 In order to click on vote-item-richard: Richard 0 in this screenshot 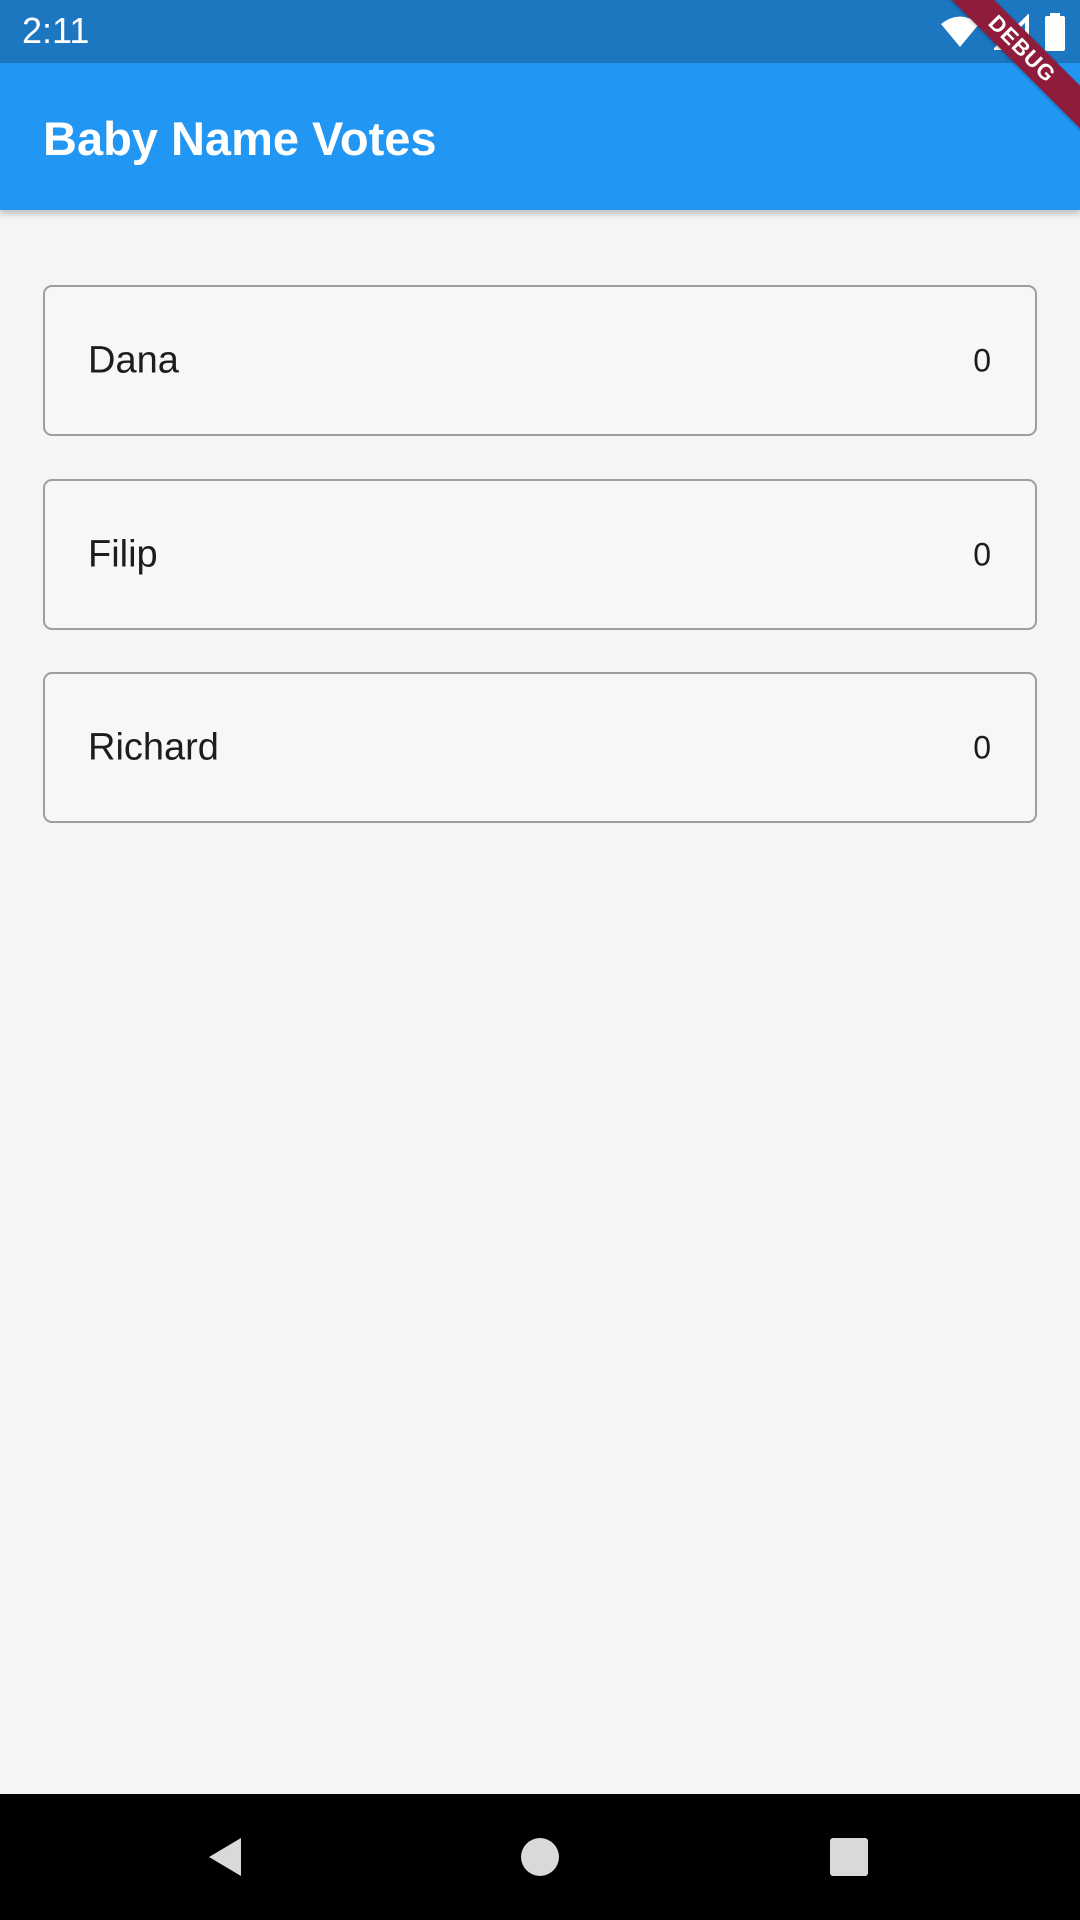, I will do `click(540, 747)`.